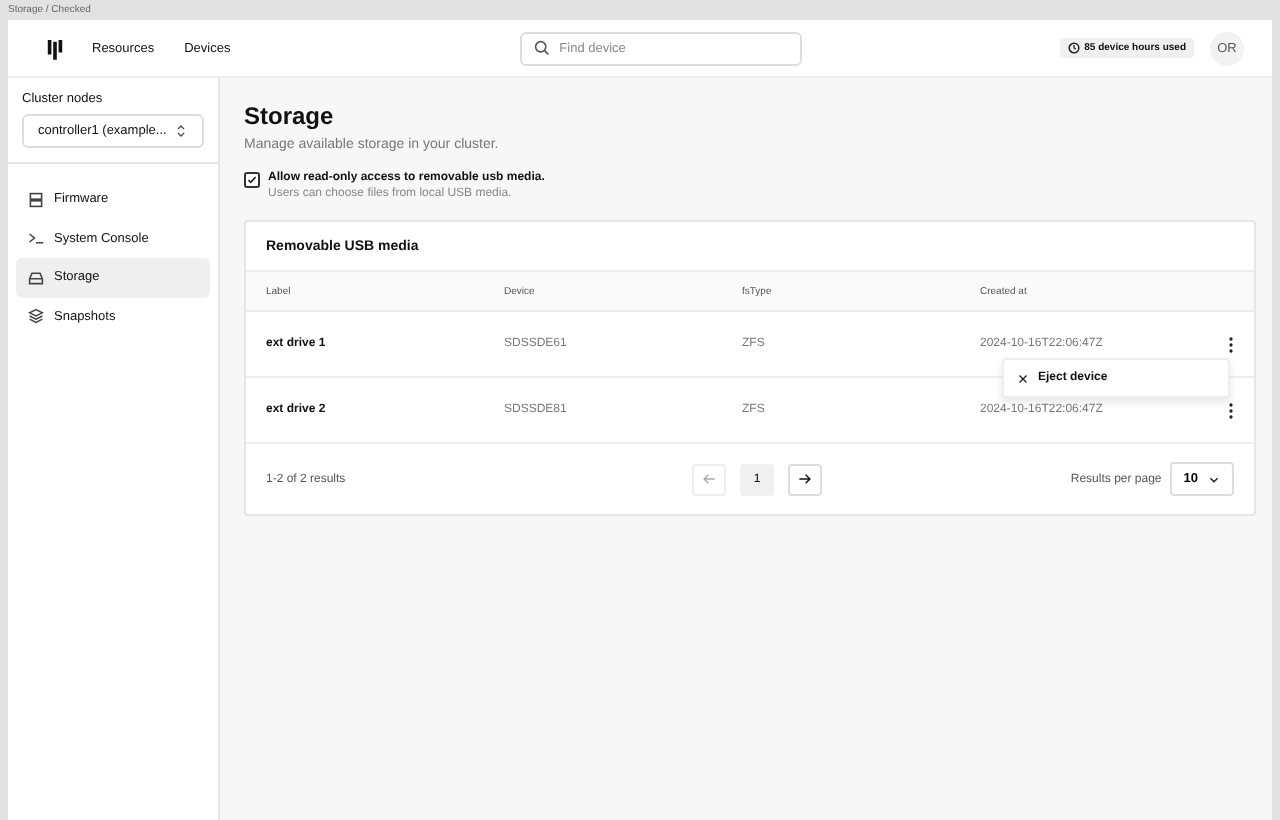  I want to click on terminal-icon, so click(36, 238).